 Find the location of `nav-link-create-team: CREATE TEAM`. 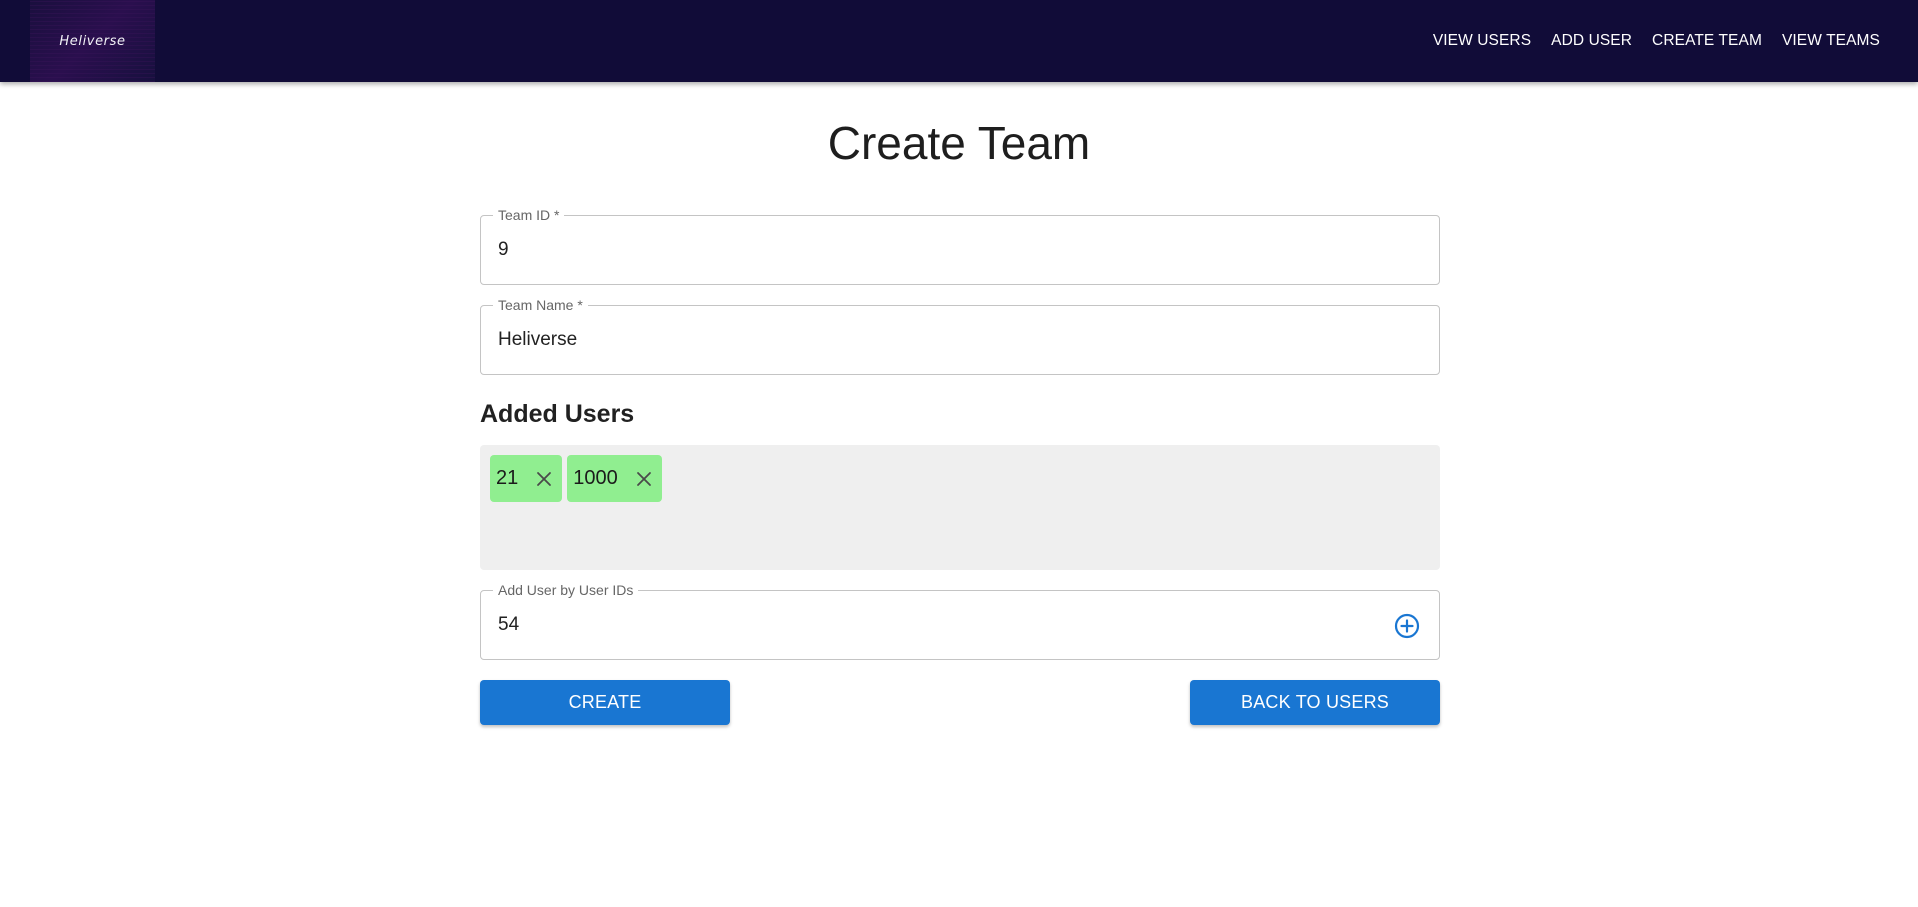

nav-link-create-team: CREATE TEAM is located at coordinates (1707, 41).